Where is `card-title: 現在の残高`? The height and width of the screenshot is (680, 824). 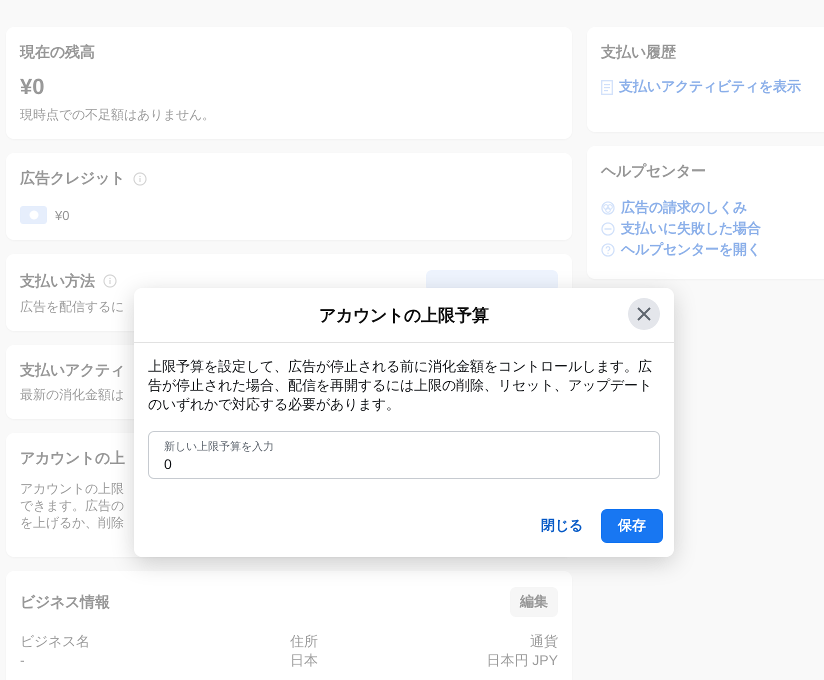 card-title: 現在の残高 is located at coordinates (57, 52).